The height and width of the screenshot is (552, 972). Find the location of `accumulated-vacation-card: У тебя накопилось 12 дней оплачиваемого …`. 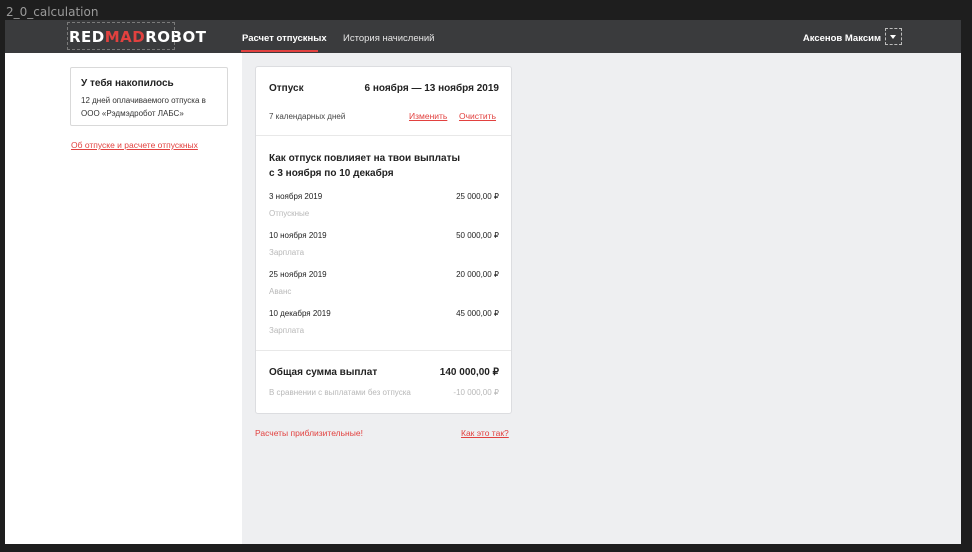

accumulated-vacation-card: У тебя накопилось 12 дней оплачиваемого … is located at coordinates (149, 96).